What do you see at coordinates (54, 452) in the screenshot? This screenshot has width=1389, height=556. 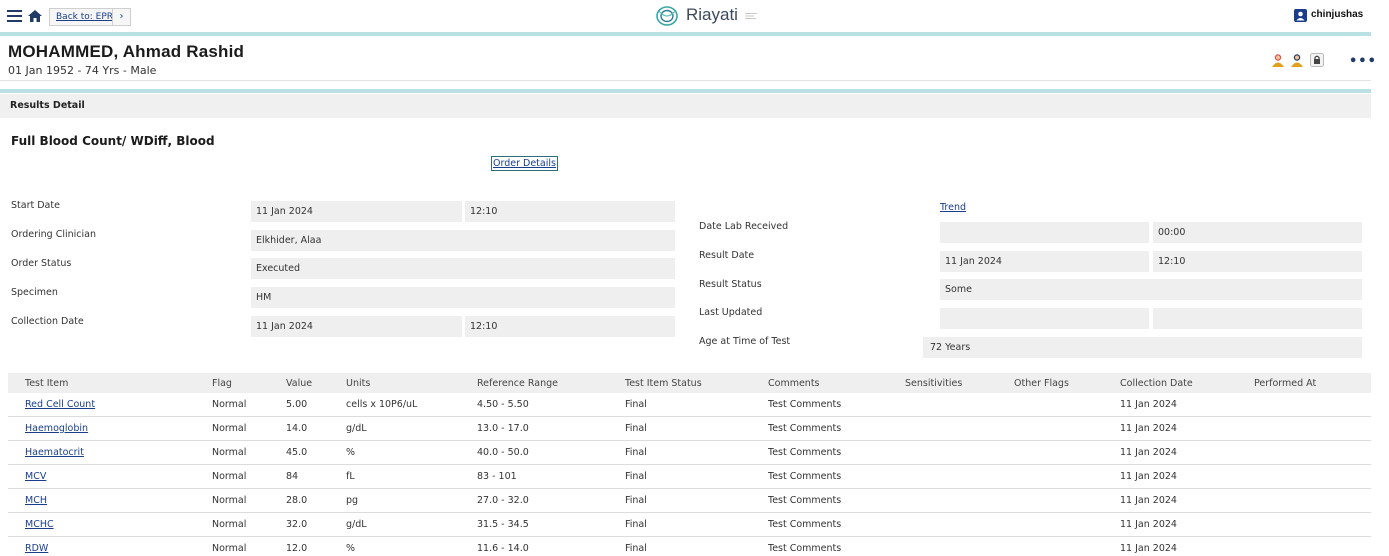 I see `cell-test-item: Haematocrit` at bounding box center [54, 452].